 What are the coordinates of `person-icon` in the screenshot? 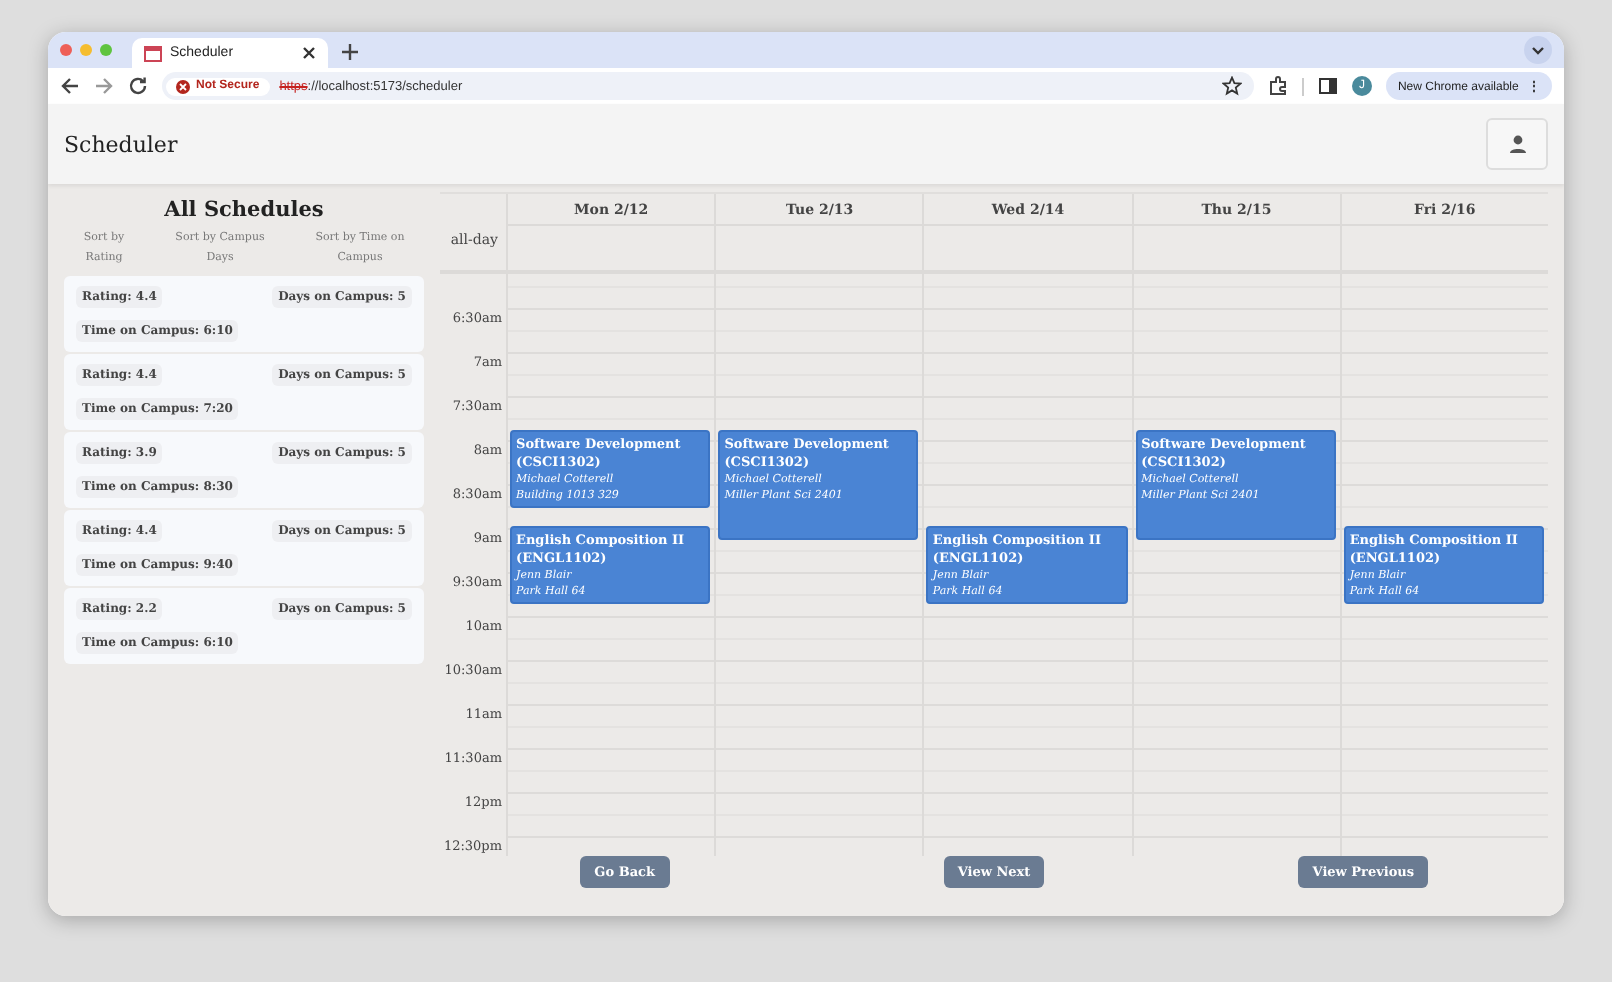 It's located at (1517, 144).